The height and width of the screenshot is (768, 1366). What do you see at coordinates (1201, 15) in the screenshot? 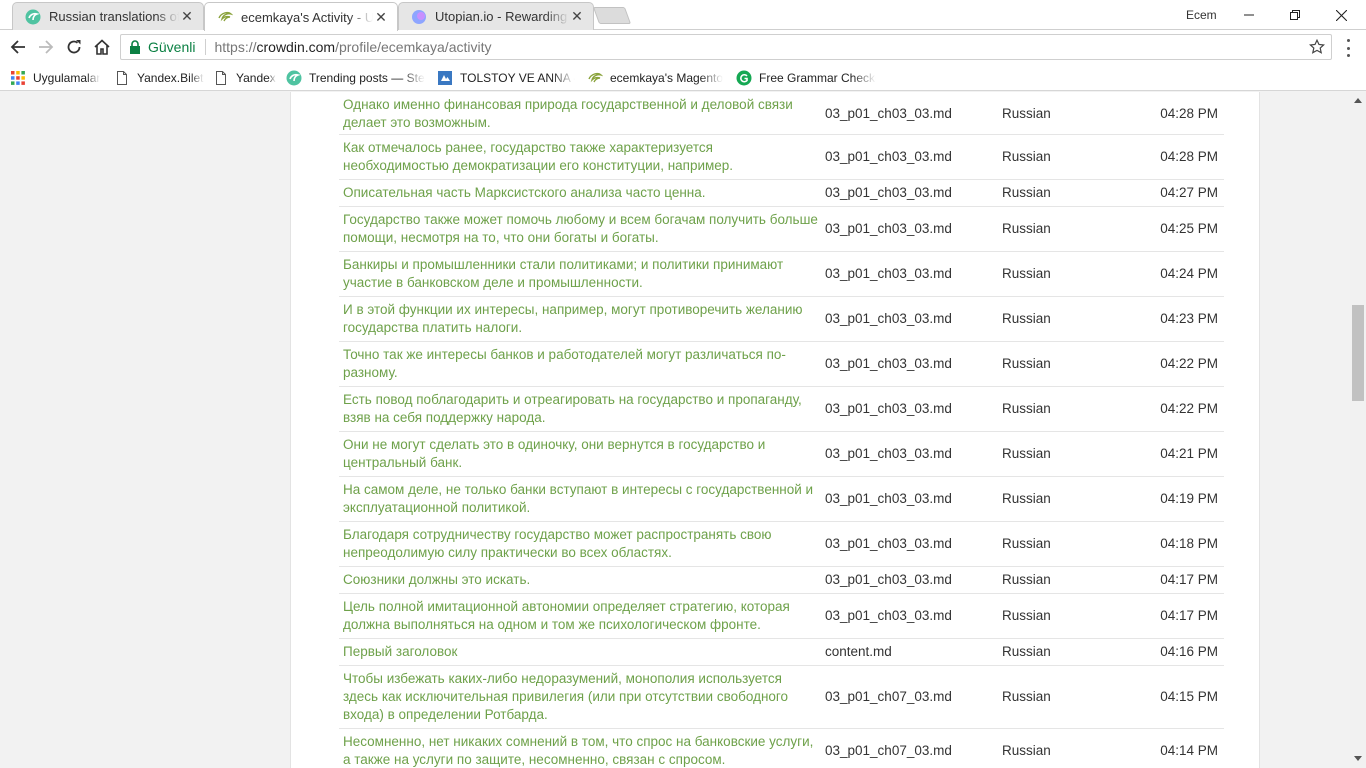
I see `profile-name: Ecem` at bounding box center [1201, 15].